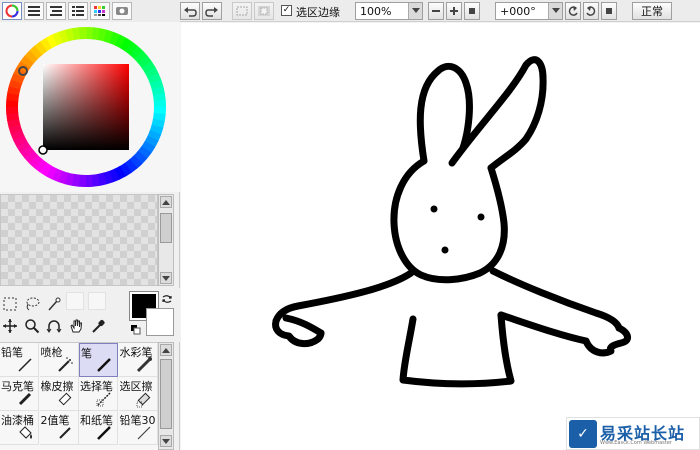 The image size is (700, 450). Describe the element at coordinates (376, 11) in the screenshot. I see `zoom-value: 100%` at that location.